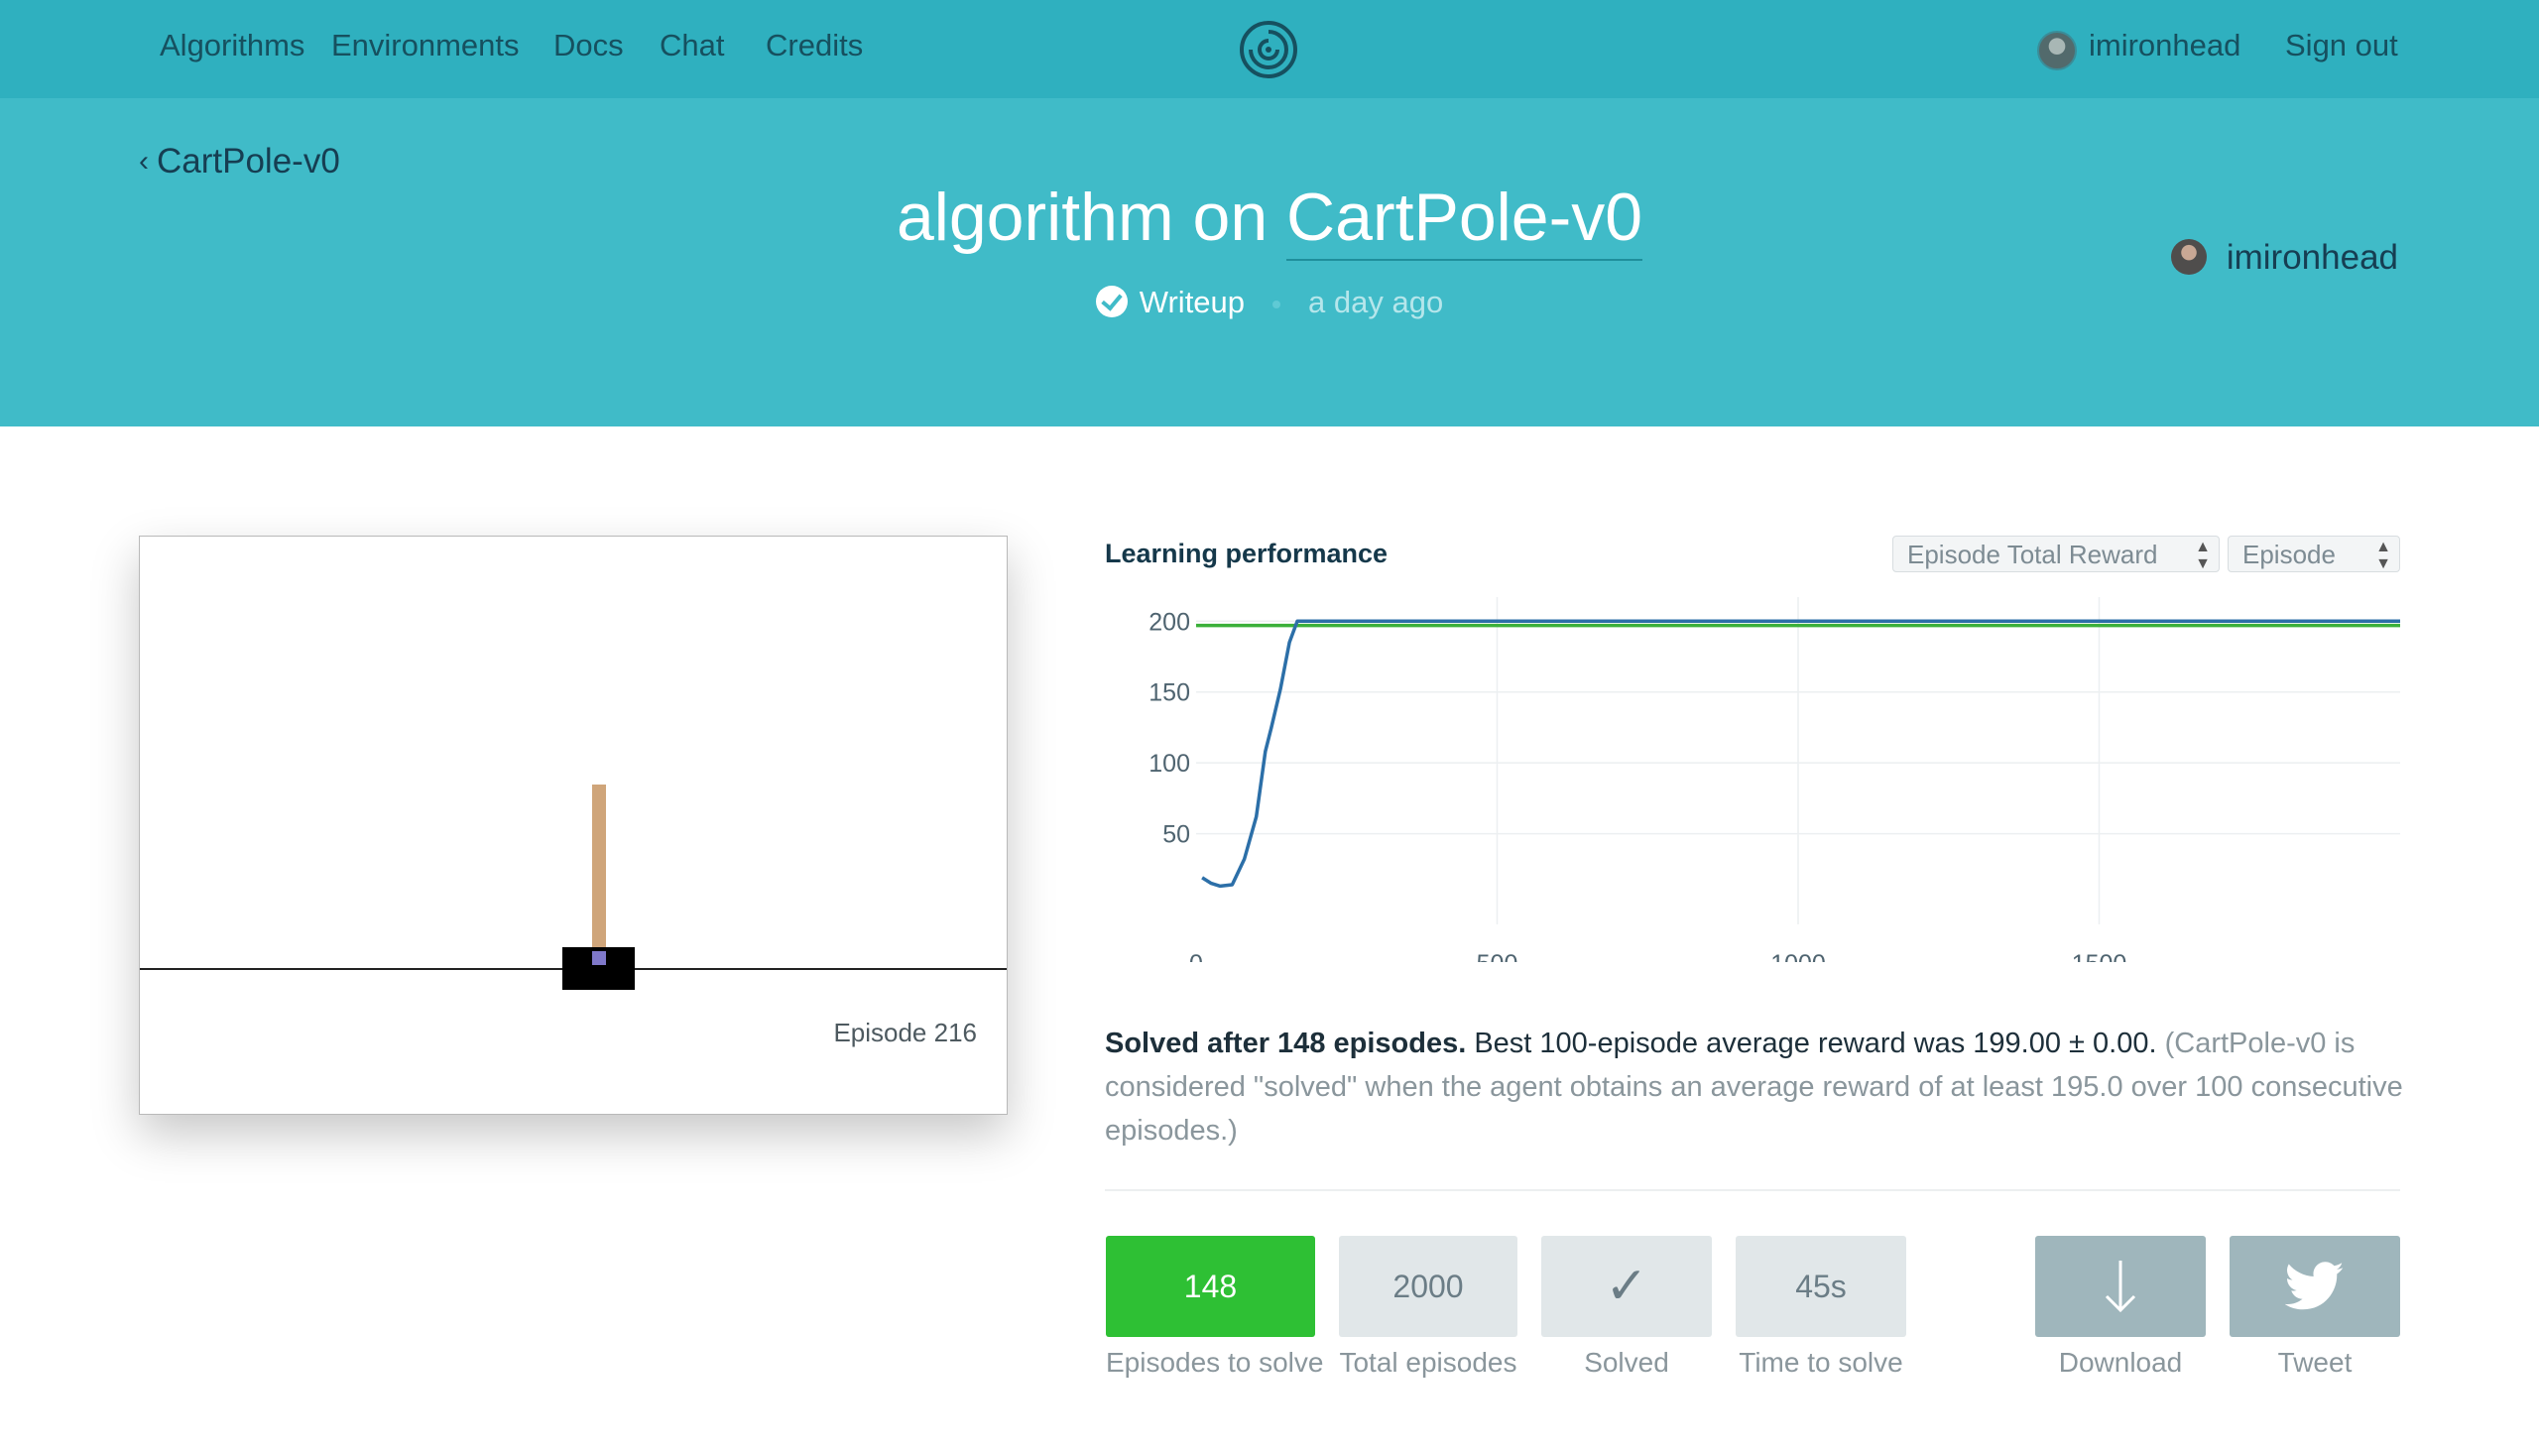 The width and height of the screenshot is (2539, 1456). What do you see at coordinates (1376, 302) in the screenshot?
I see `timestamp: a day ago` at bounding box center [1376, 302].